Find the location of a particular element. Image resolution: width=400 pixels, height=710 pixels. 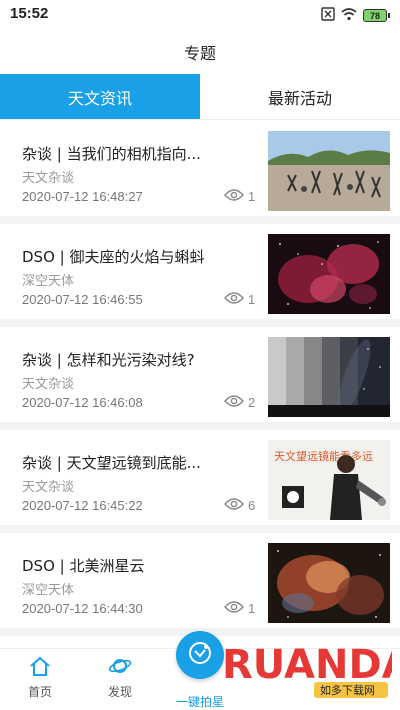

list-item: DSO | 北美洲星云 深空天体 2020-07-12 16:44:30 1 is located at coordinates (200, 584).